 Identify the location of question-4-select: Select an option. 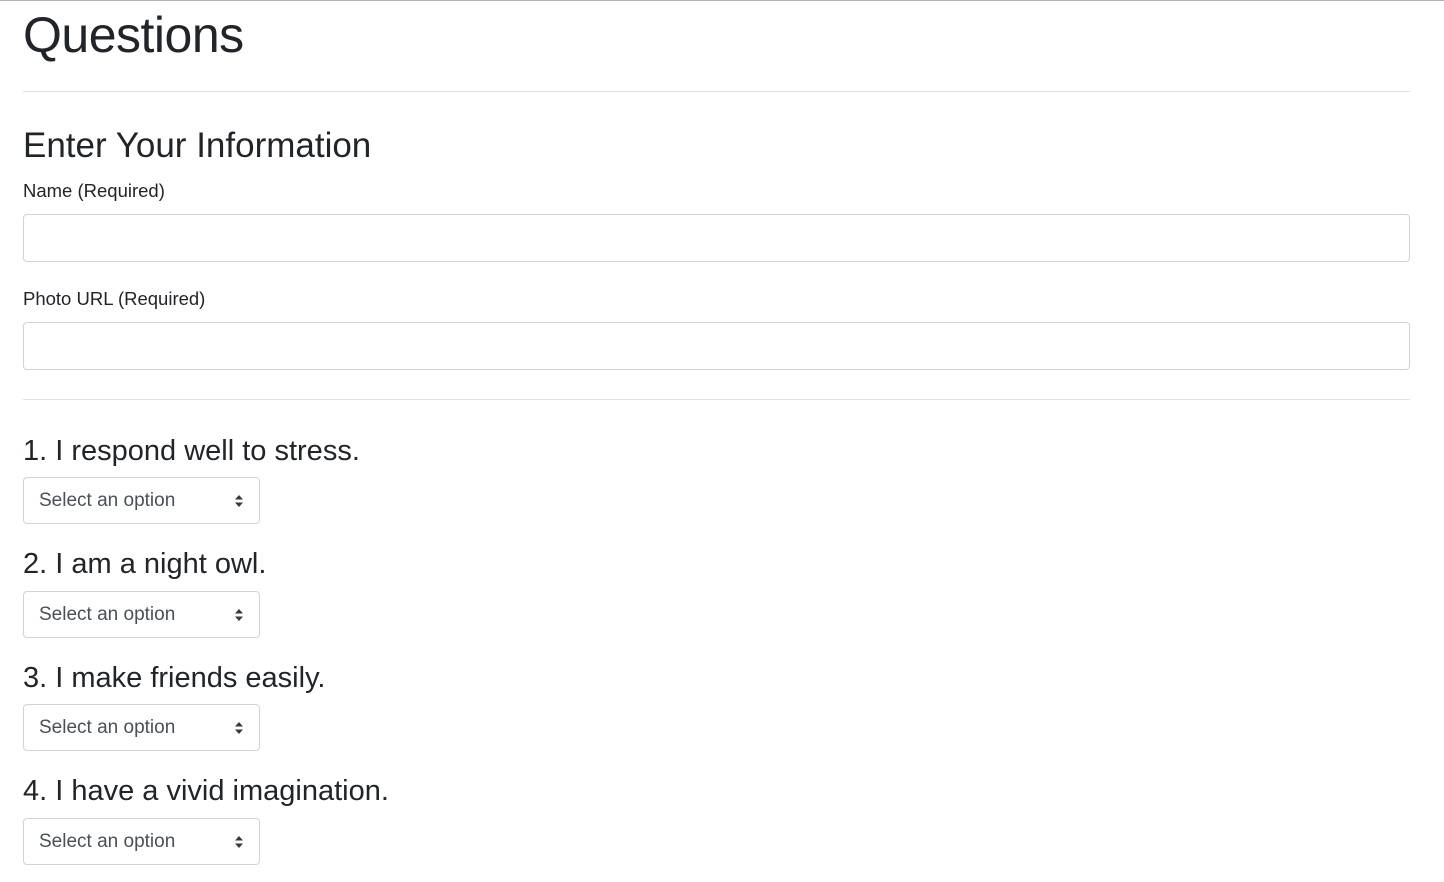
(141, 841).